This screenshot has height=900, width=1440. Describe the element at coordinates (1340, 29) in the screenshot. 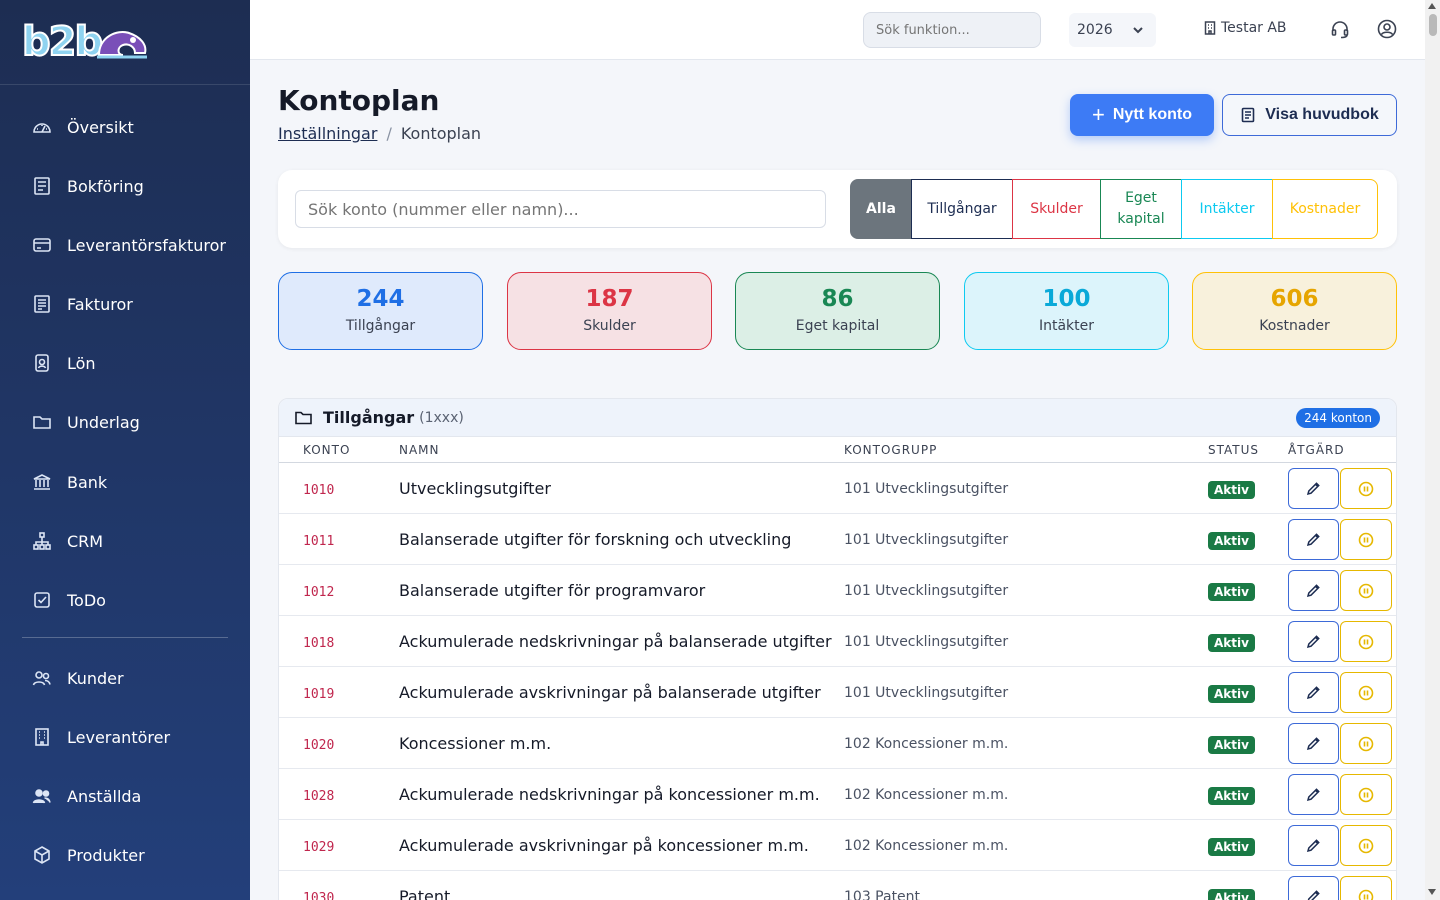

I see `support-headset-icon` at that location.